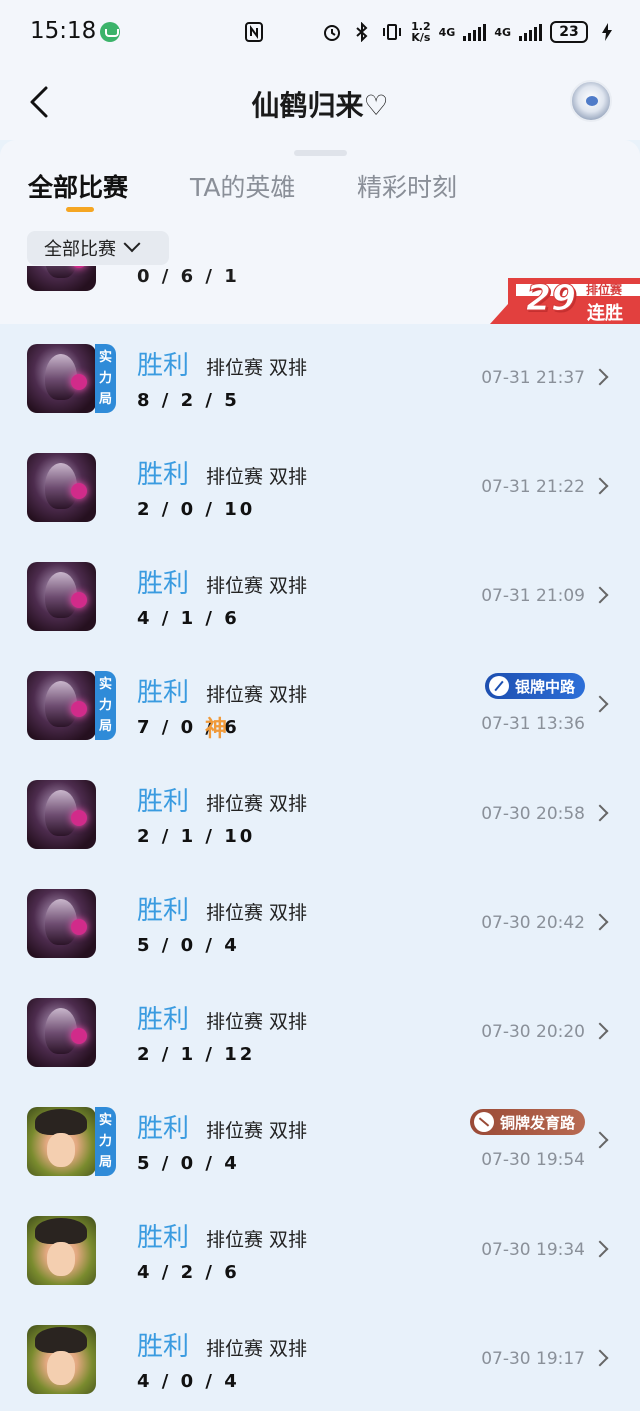  Describe the element at coordinates (407, 186) in the screenshot. I see `tab-highlights: 精彩时刻` at that location.